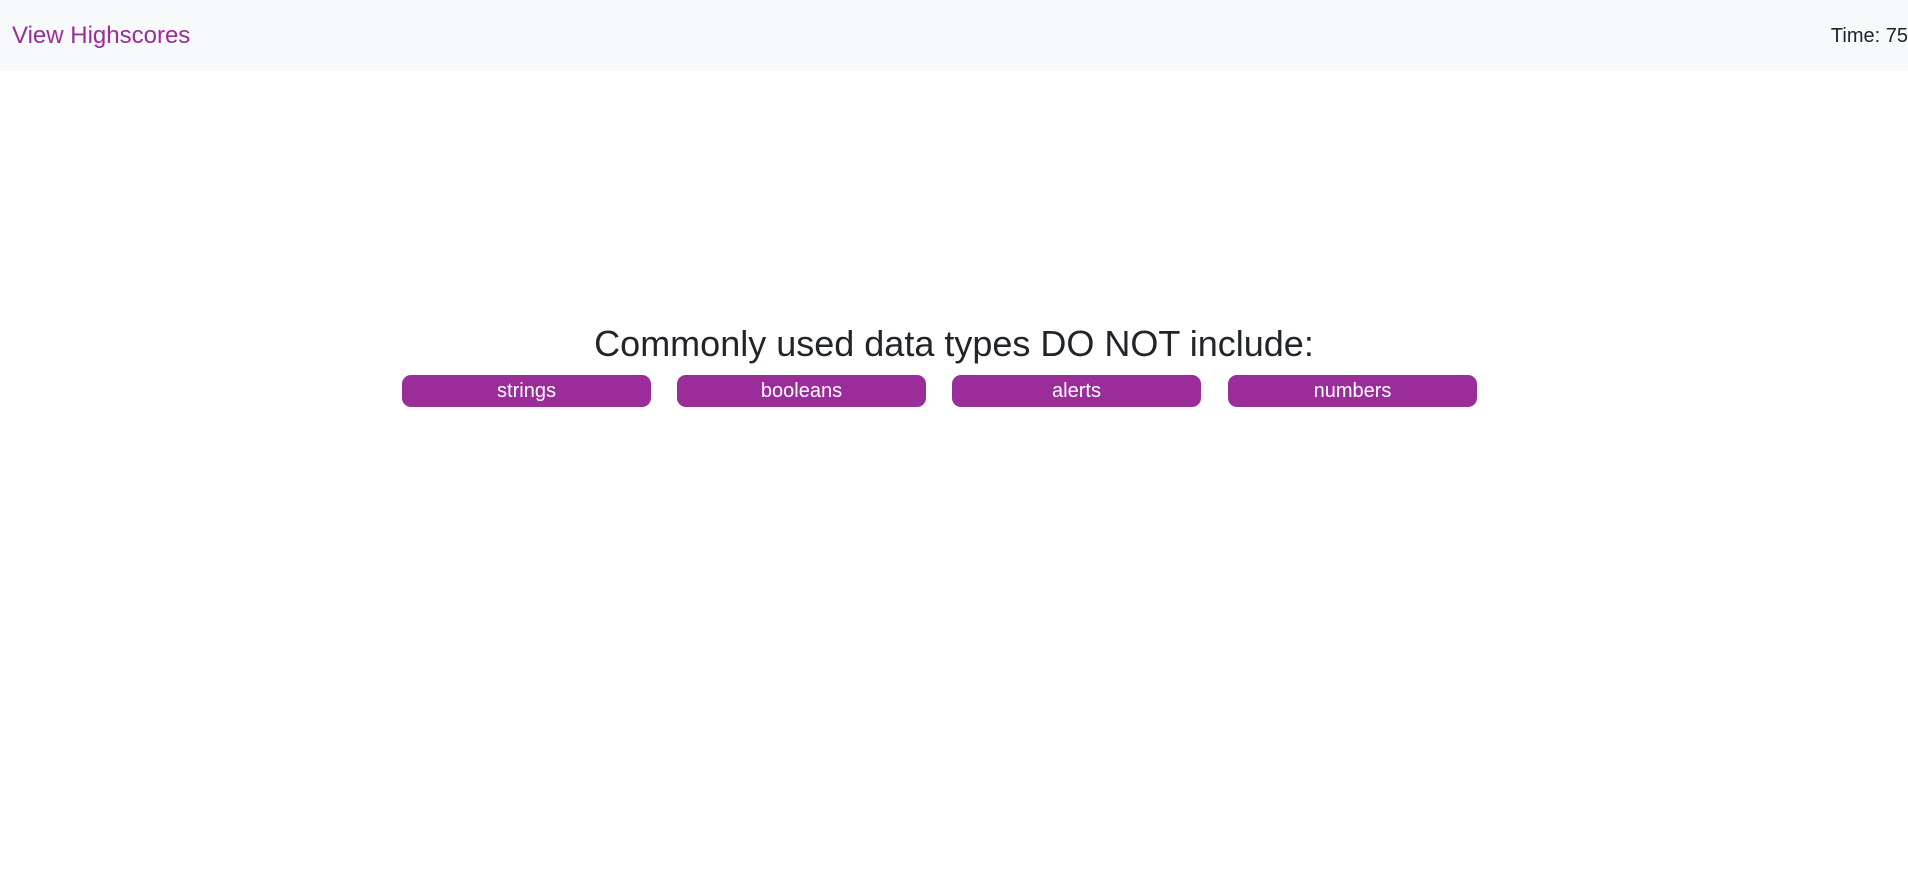 Image resolution: width=1908 pixels, height=881 pixels. Describe the element at coordinates (954, 35) in the screenshot. I see `navbar: View Highscores Time: 75` at that location.